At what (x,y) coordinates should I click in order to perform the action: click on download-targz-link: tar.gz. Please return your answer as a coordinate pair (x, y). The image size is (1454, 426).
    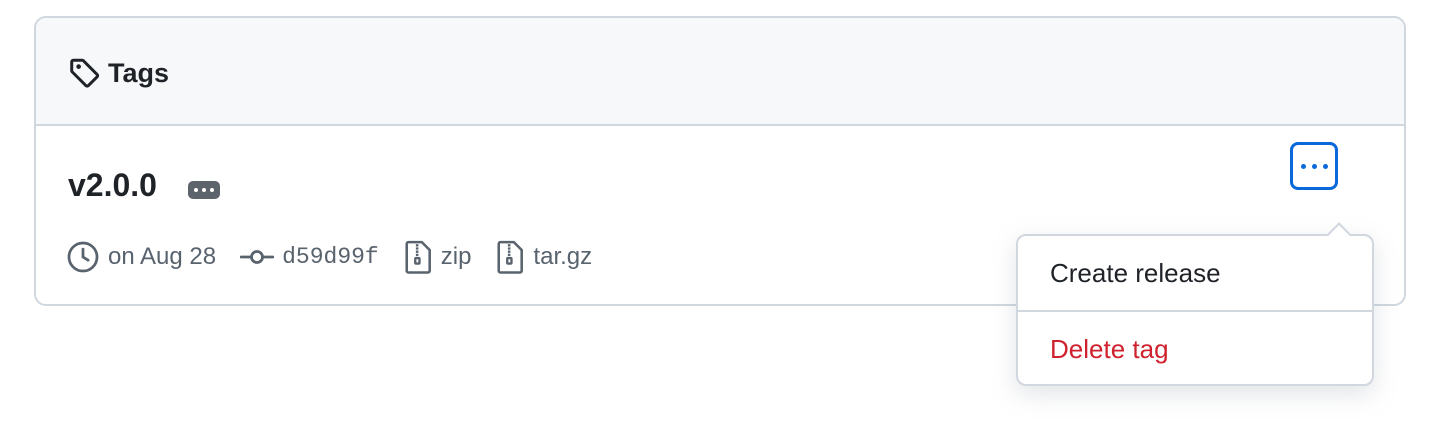
    Looking at the image, I should click on (543, 257).